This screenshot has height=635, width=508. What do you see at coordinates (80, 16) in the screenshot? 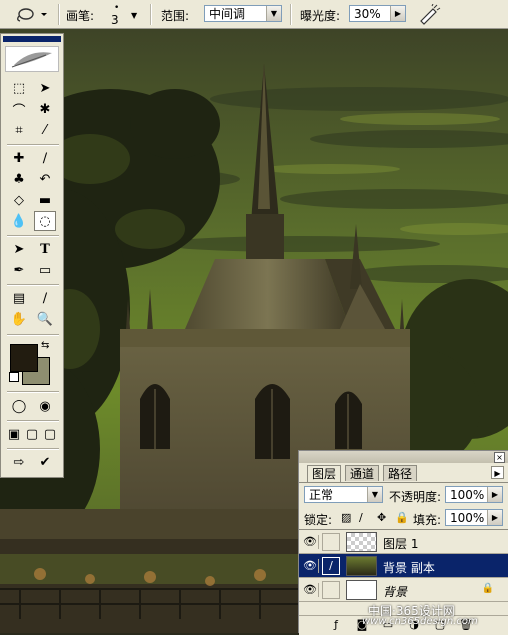
I see `brush-label: 画笔:` at bounding box center [80, 16].